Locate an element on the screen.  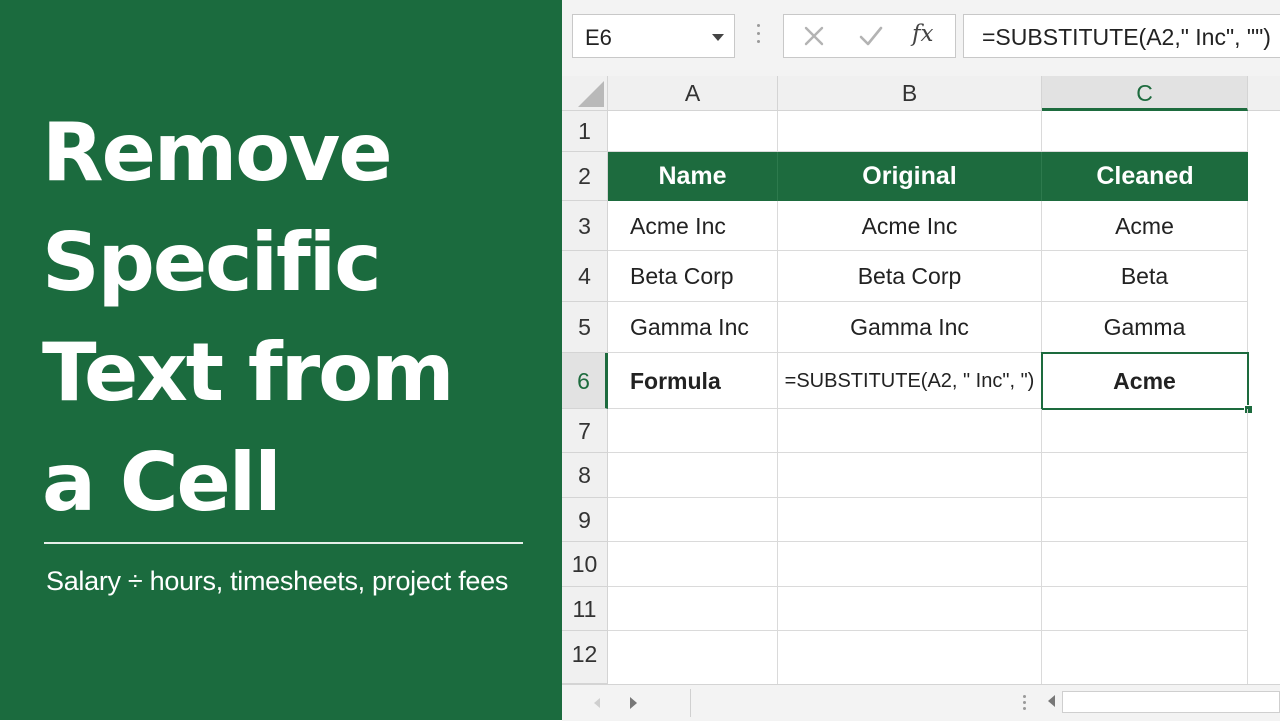
row-header-10: 10 is located at coordinates (585, 564).